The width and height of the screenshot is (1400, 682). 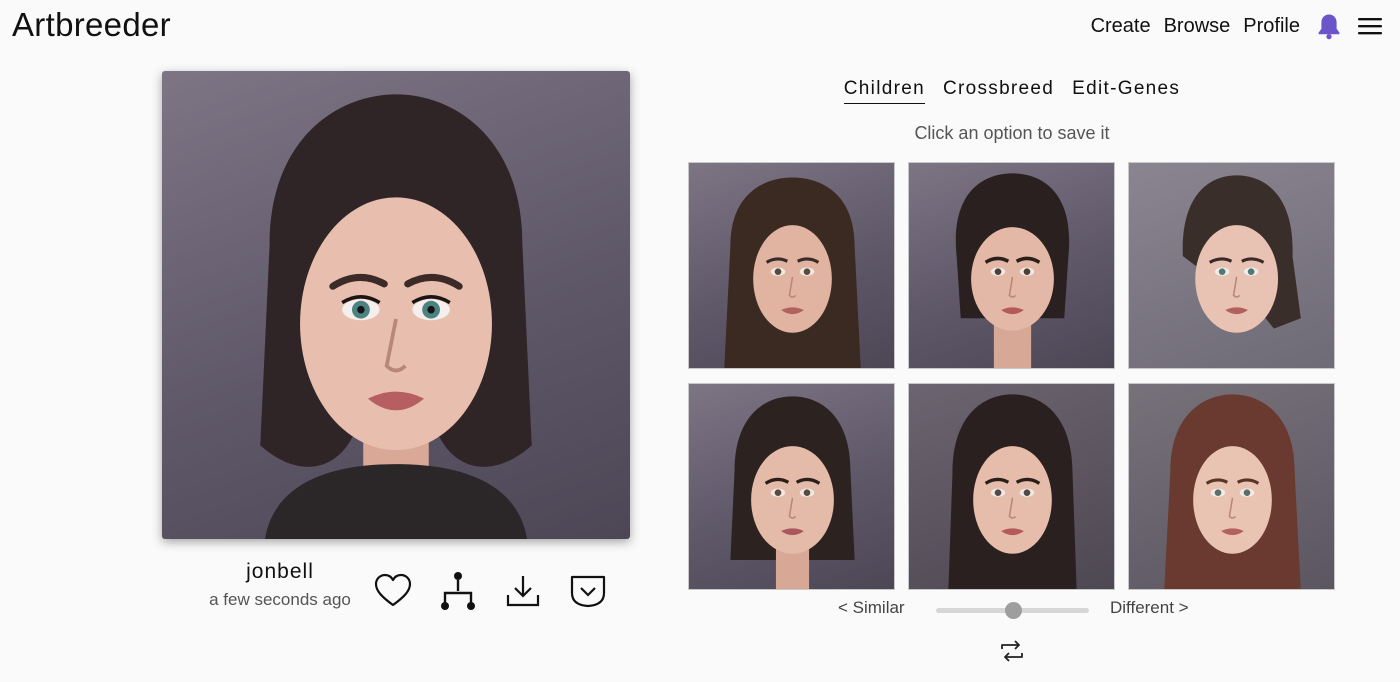 What do you see at coordinates (280, 599) in the screenshot?
I see `post-timestamp: a few seconds ago` at bounding box center [280, 599].